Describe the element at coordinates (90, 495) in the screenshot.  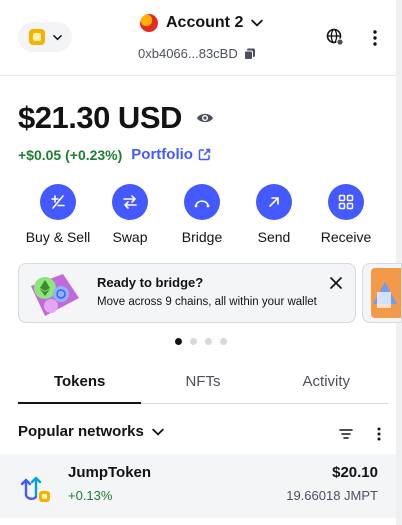
I see `token-change: +0.13%` at that location.